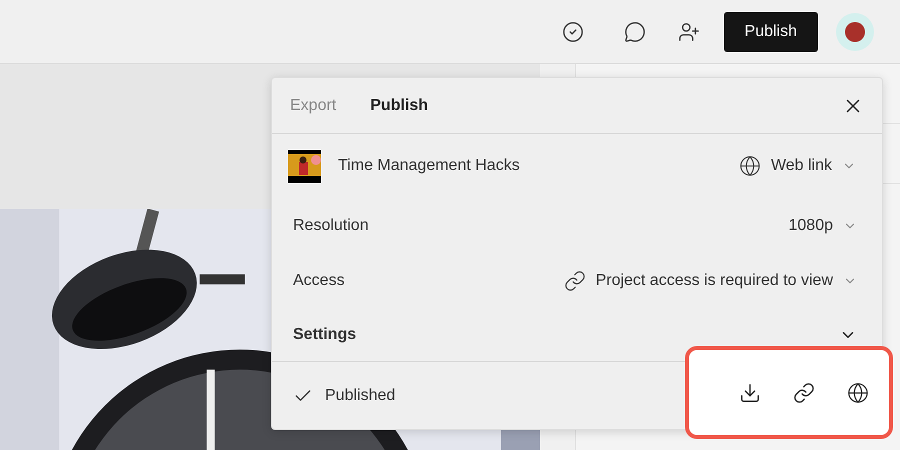  What do you see at coordinates (360, 396) in the screenshot?
I see `status-text: Published` at bounding box center [360, 396].